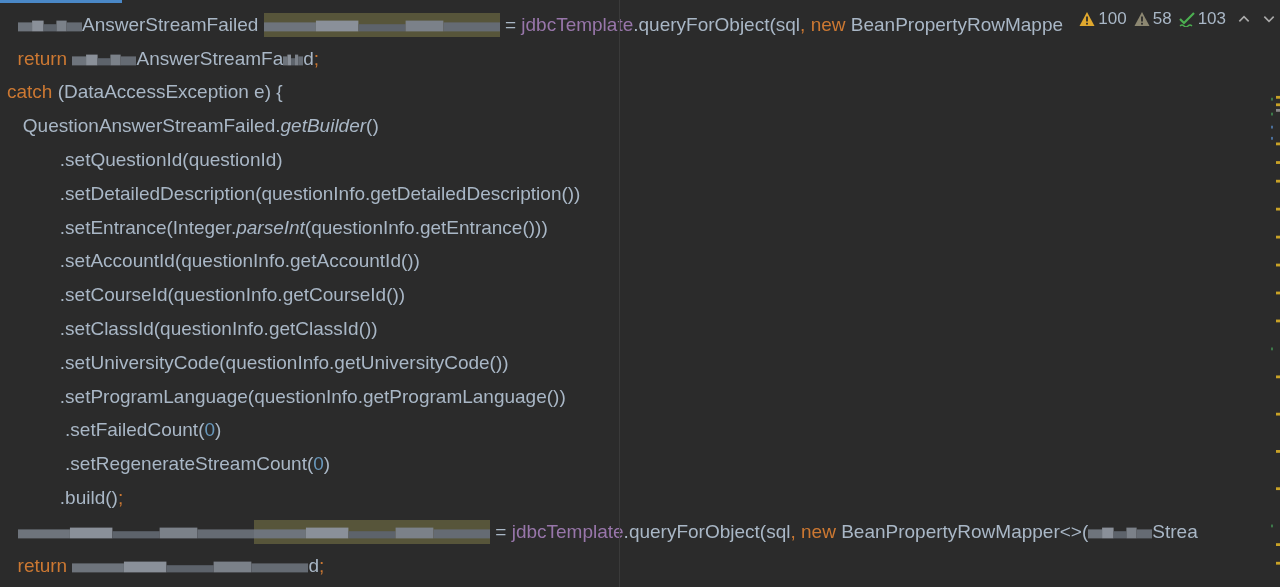 The height and width of the screenshot is (587, 1280). What do you see at coordinates (88, 498) in the screenshot?
I see `code-text: .build()` at bounding box center [88, 498].